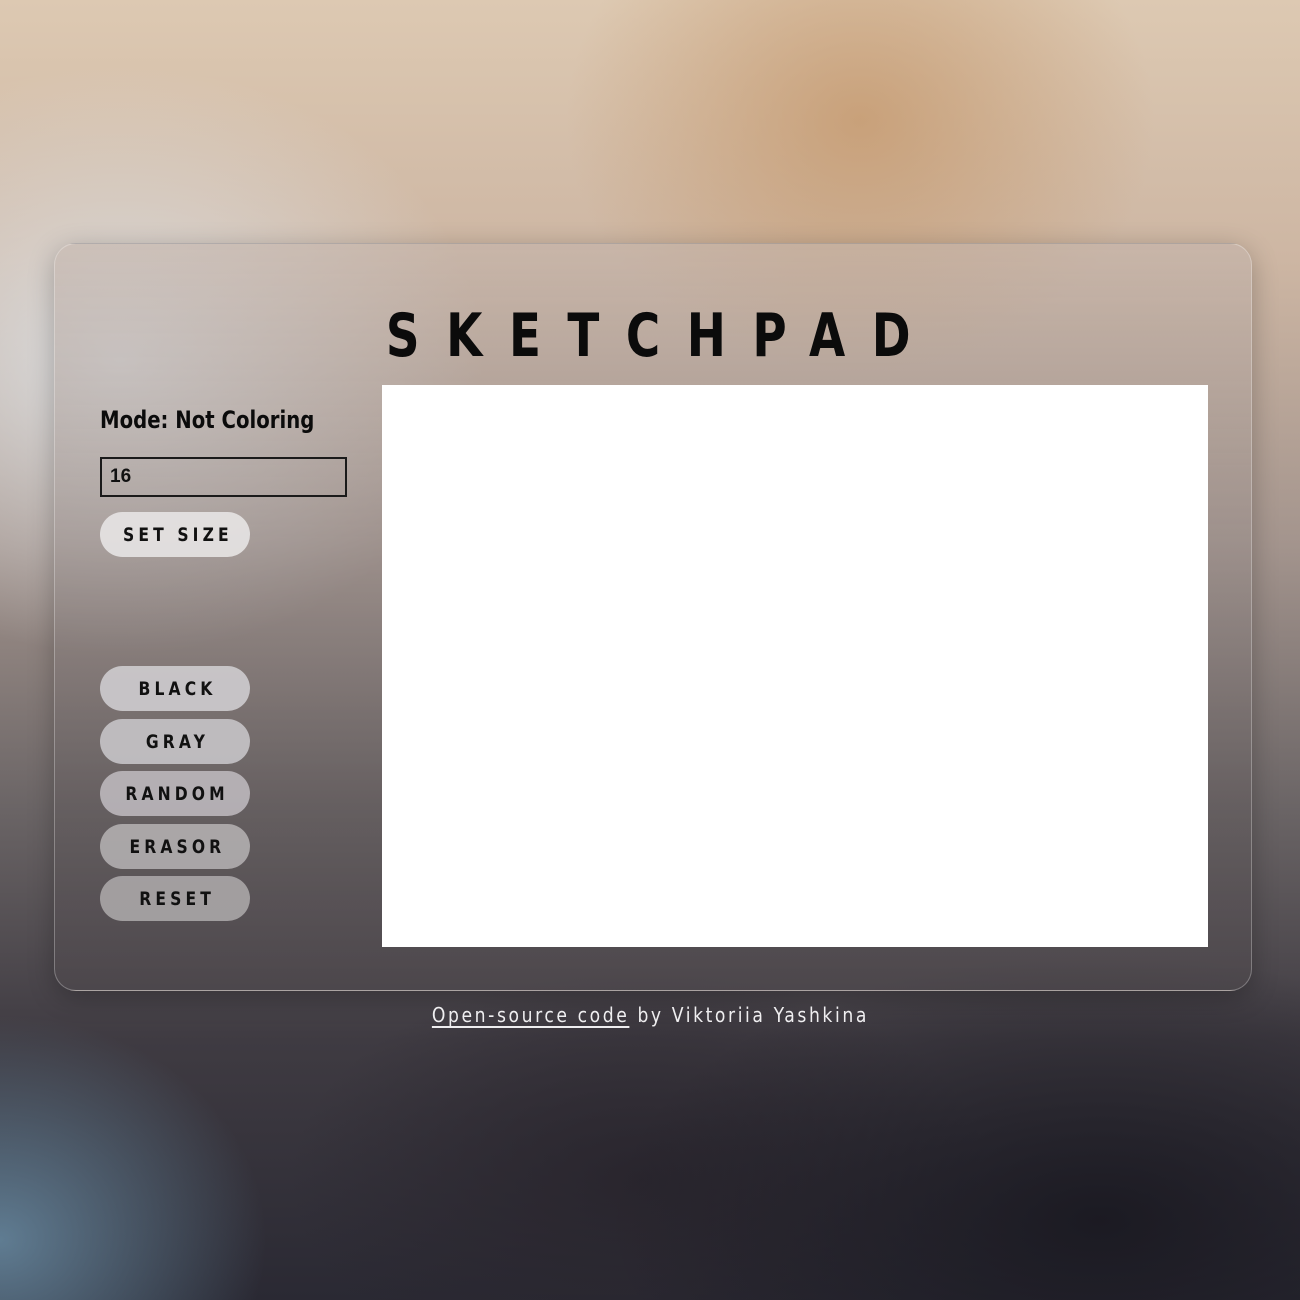 Image resolution: width=1300 pixels, height=1300 pixels. Describe the element at coordinates (177, 898) in the screenshot. I see `reset-button-label: RESET` at that location.